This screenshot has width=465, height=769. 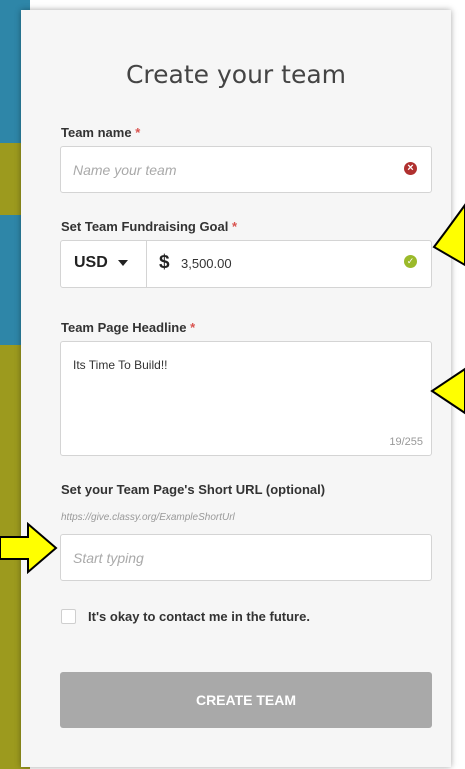 I want to click on team-name-label: Team name *, so click(x=100, y=132).